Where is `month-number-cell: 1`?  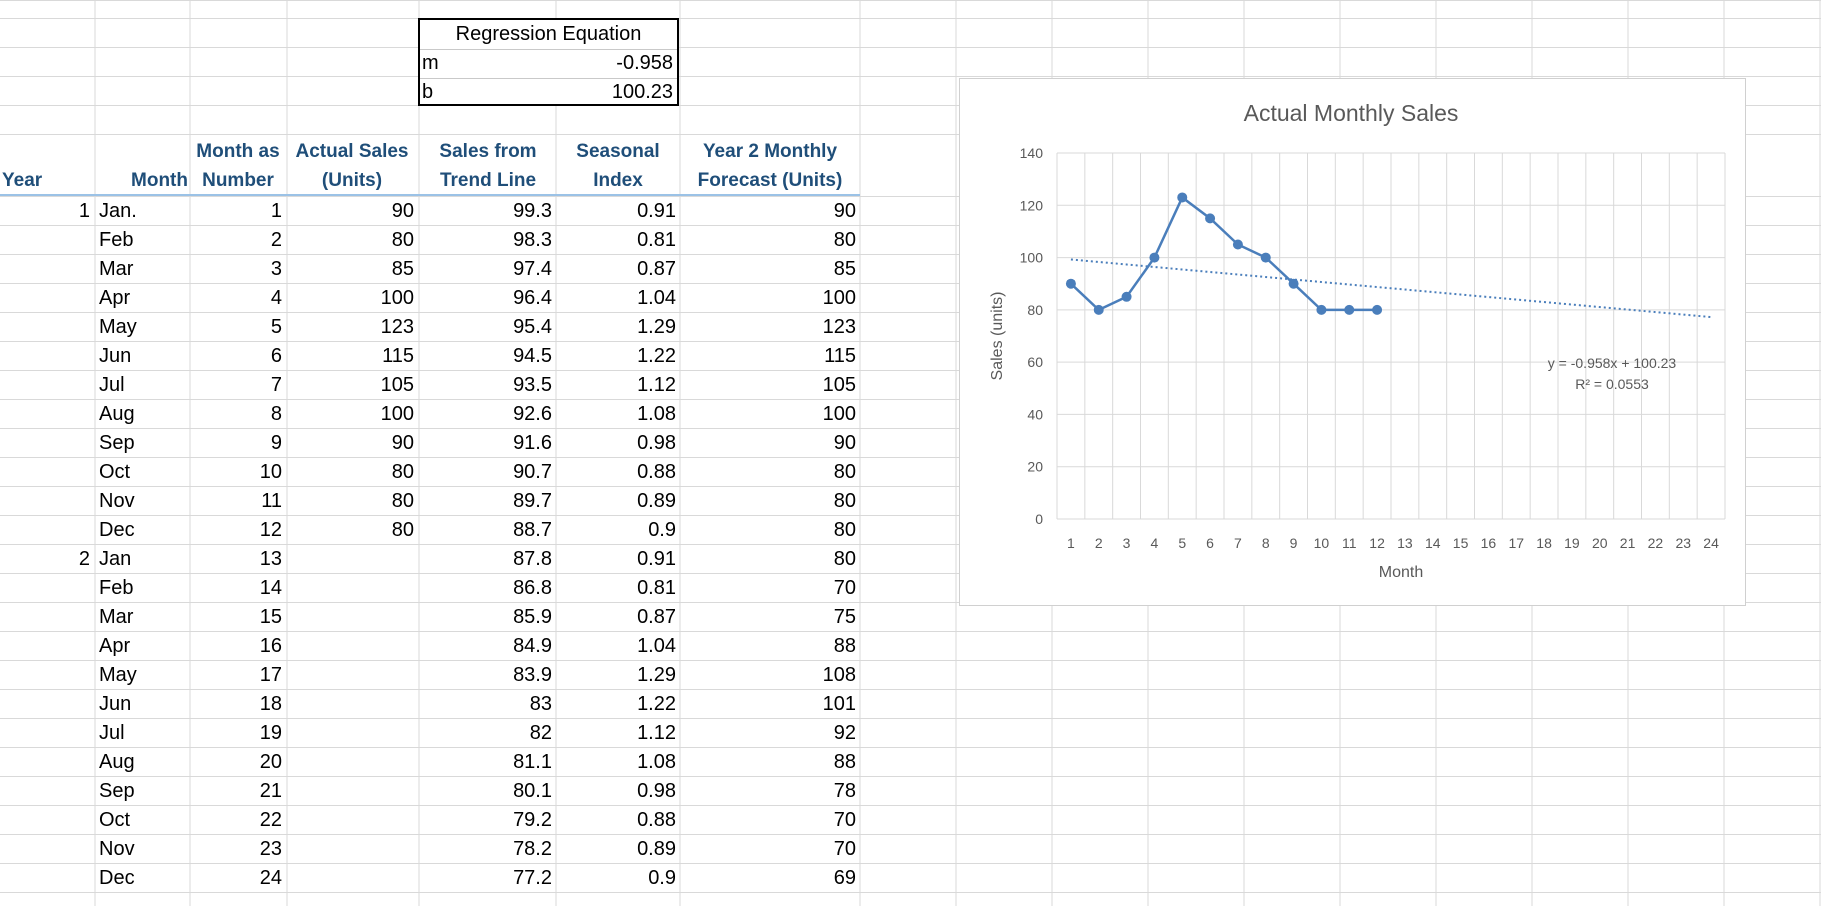
month-number-cell: 1 is located at coordinates (238, 211).